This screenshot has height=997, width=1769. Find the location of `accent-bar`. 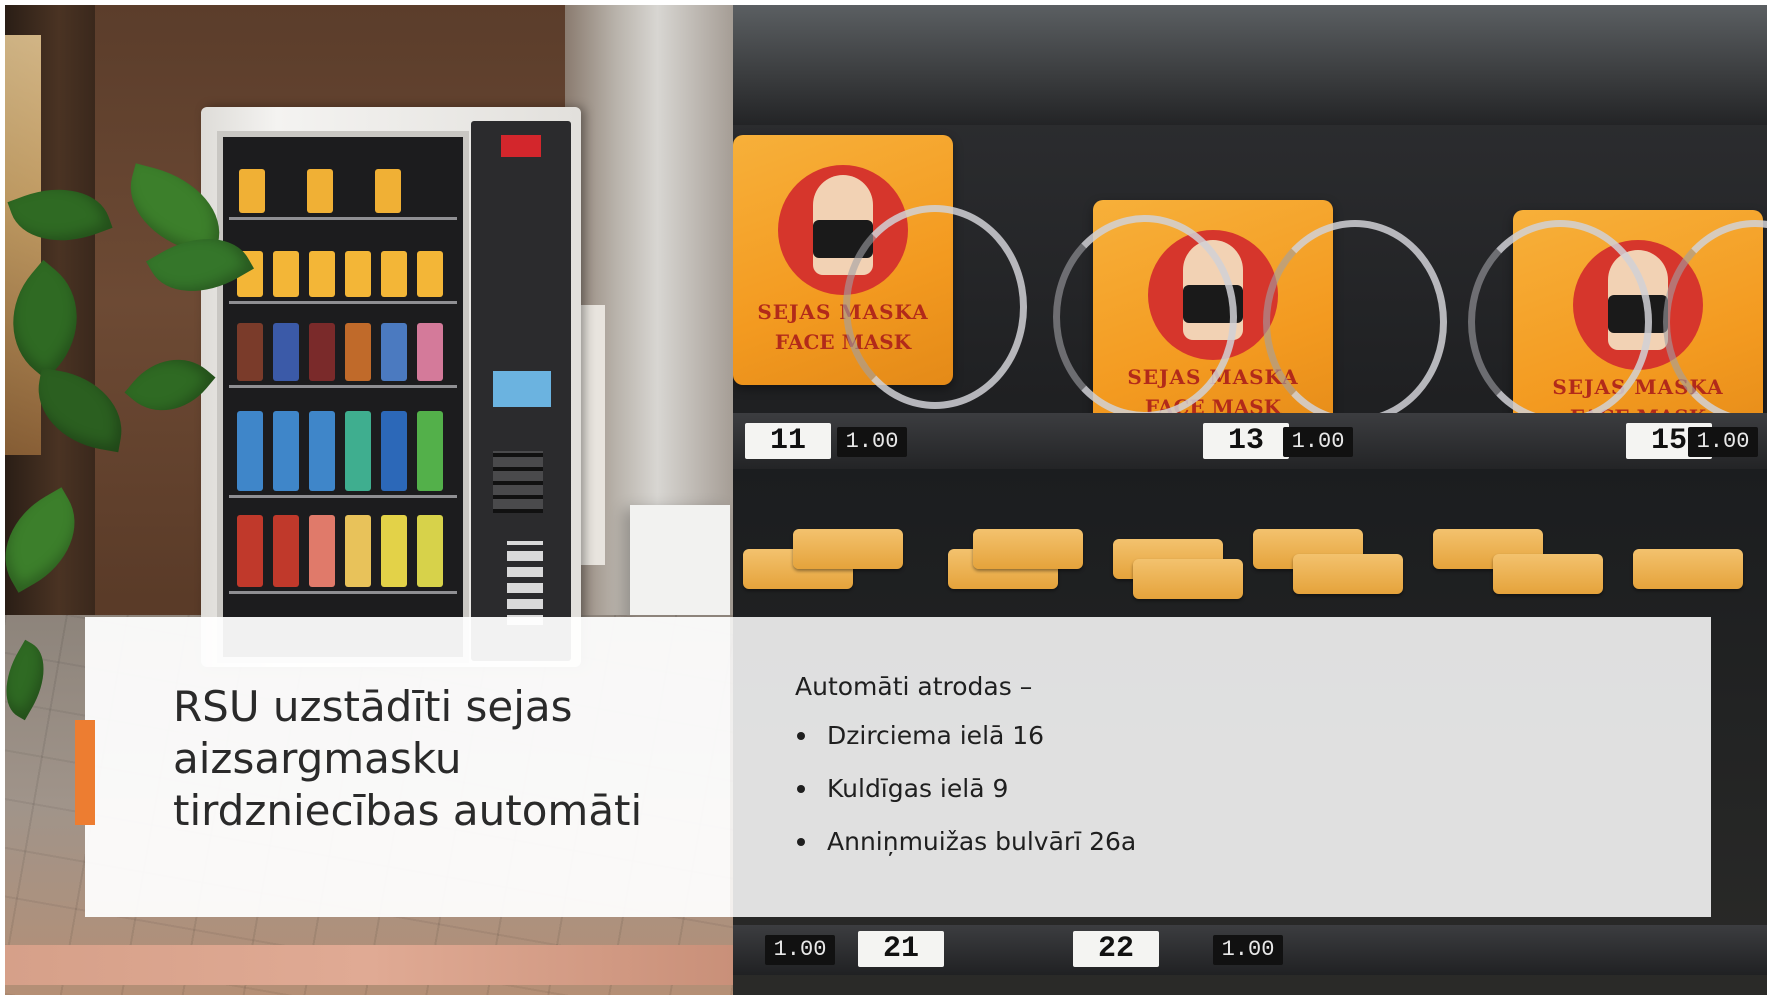

accent-bar is located at coordinates (85, 772).